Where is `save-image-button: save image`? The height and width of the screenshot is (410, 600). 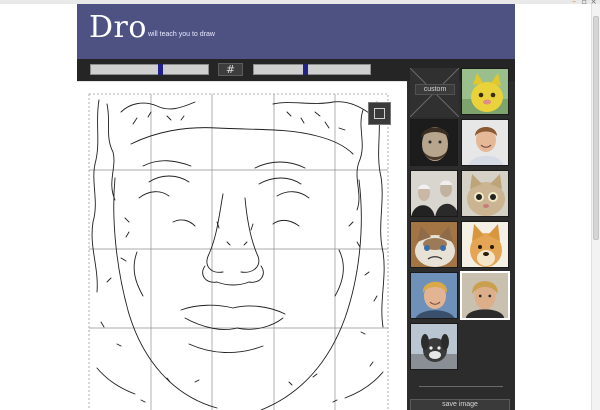 save-image-button: save image is located at coordinates (460, 404).